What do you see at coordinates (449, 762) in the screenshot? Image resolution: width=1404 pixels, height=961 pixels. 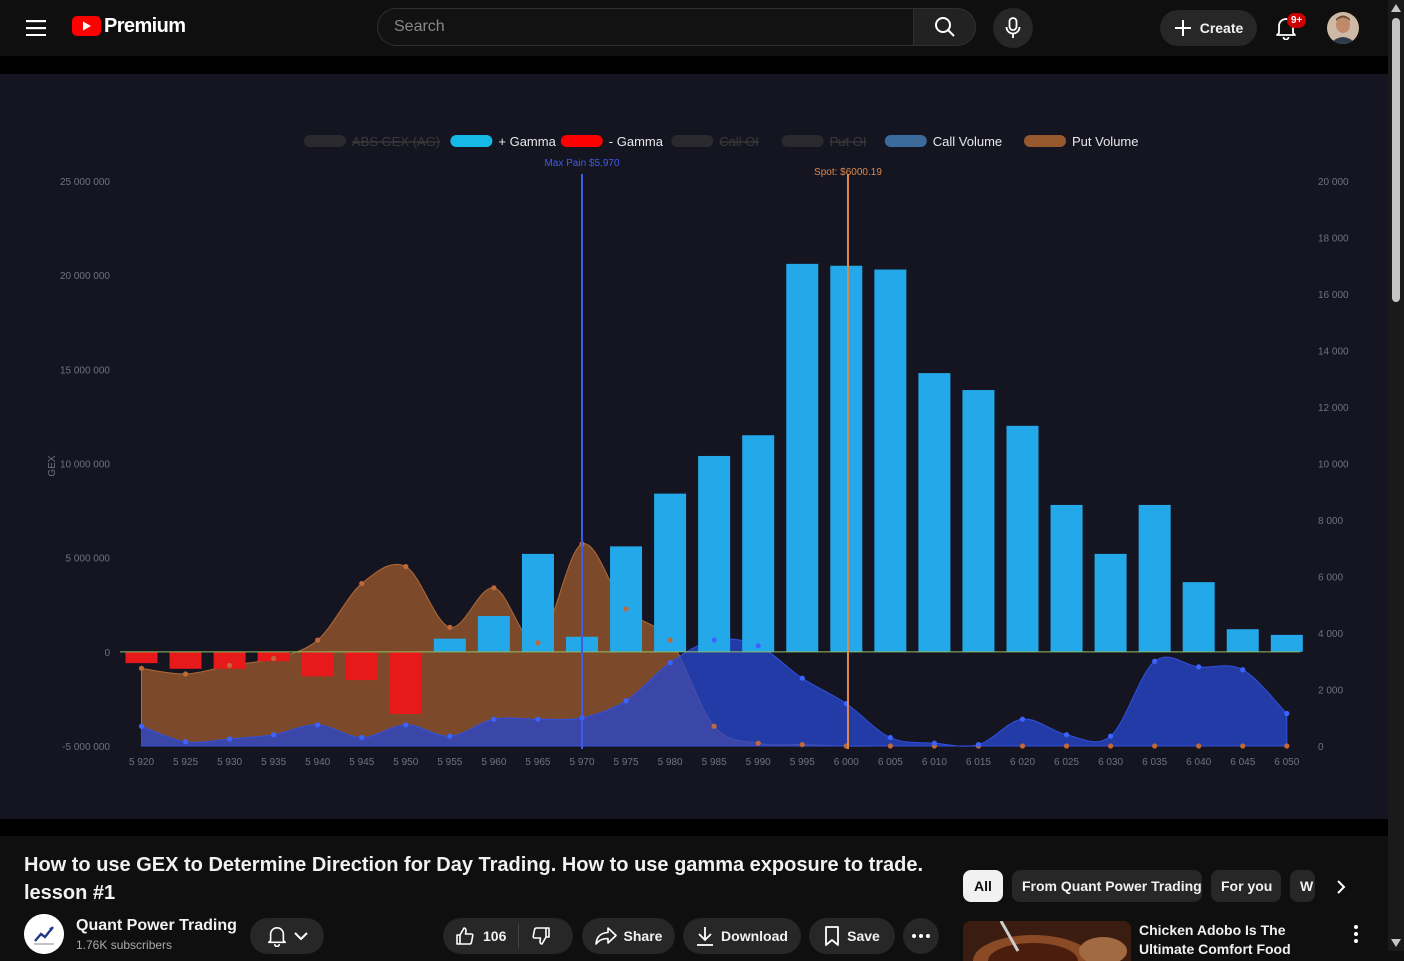 I see `x-tick-label: 5 955` at bounding box center [449, 762].